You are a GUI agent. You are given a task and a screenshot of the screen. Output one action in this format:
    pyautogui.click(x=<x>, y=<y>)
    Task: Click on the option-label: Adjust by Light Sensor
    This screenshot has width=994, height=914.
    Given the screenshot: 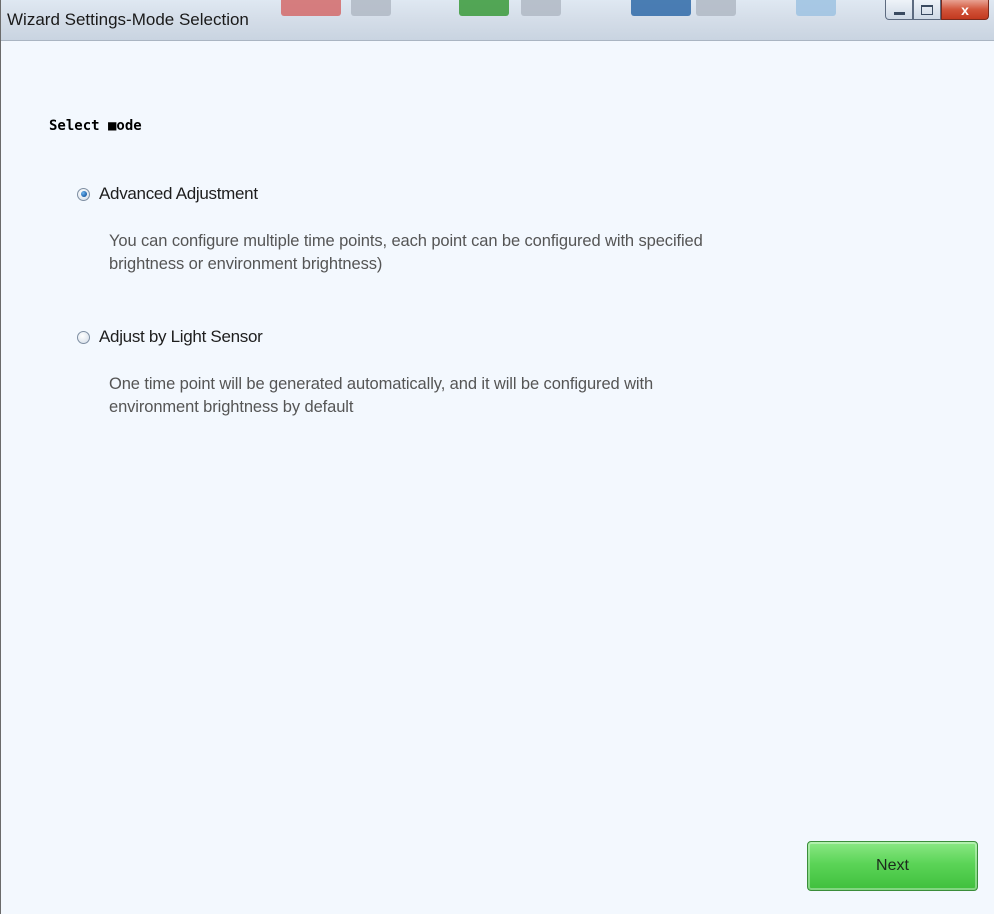 What is the action you would take?
    pyautogui.click(x=181, y=336)
    